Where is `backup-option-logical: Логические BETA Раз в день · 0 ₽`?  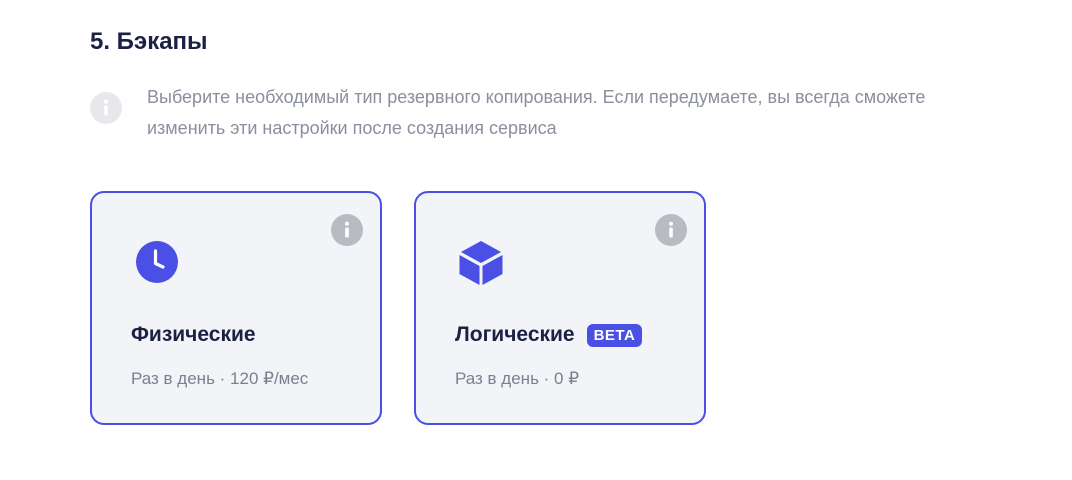
backup-option-logical: Логические BETA Раз в день · 0 ₽ is located at coordinates (560, 308).